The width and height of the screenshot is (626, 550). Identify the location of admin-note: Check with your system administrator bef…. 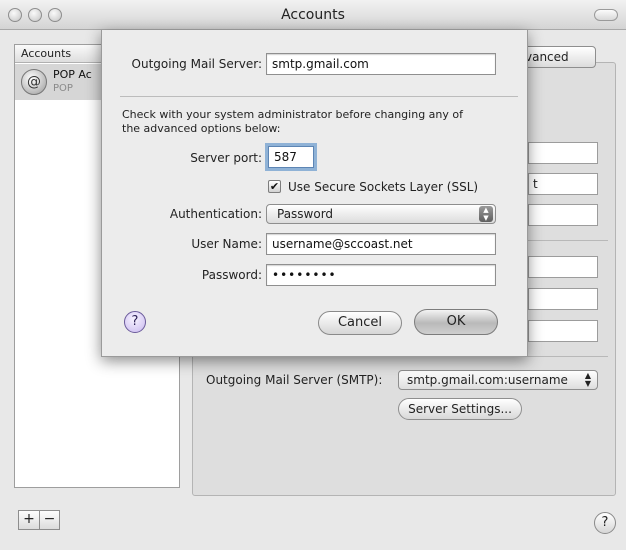
(292, 121).